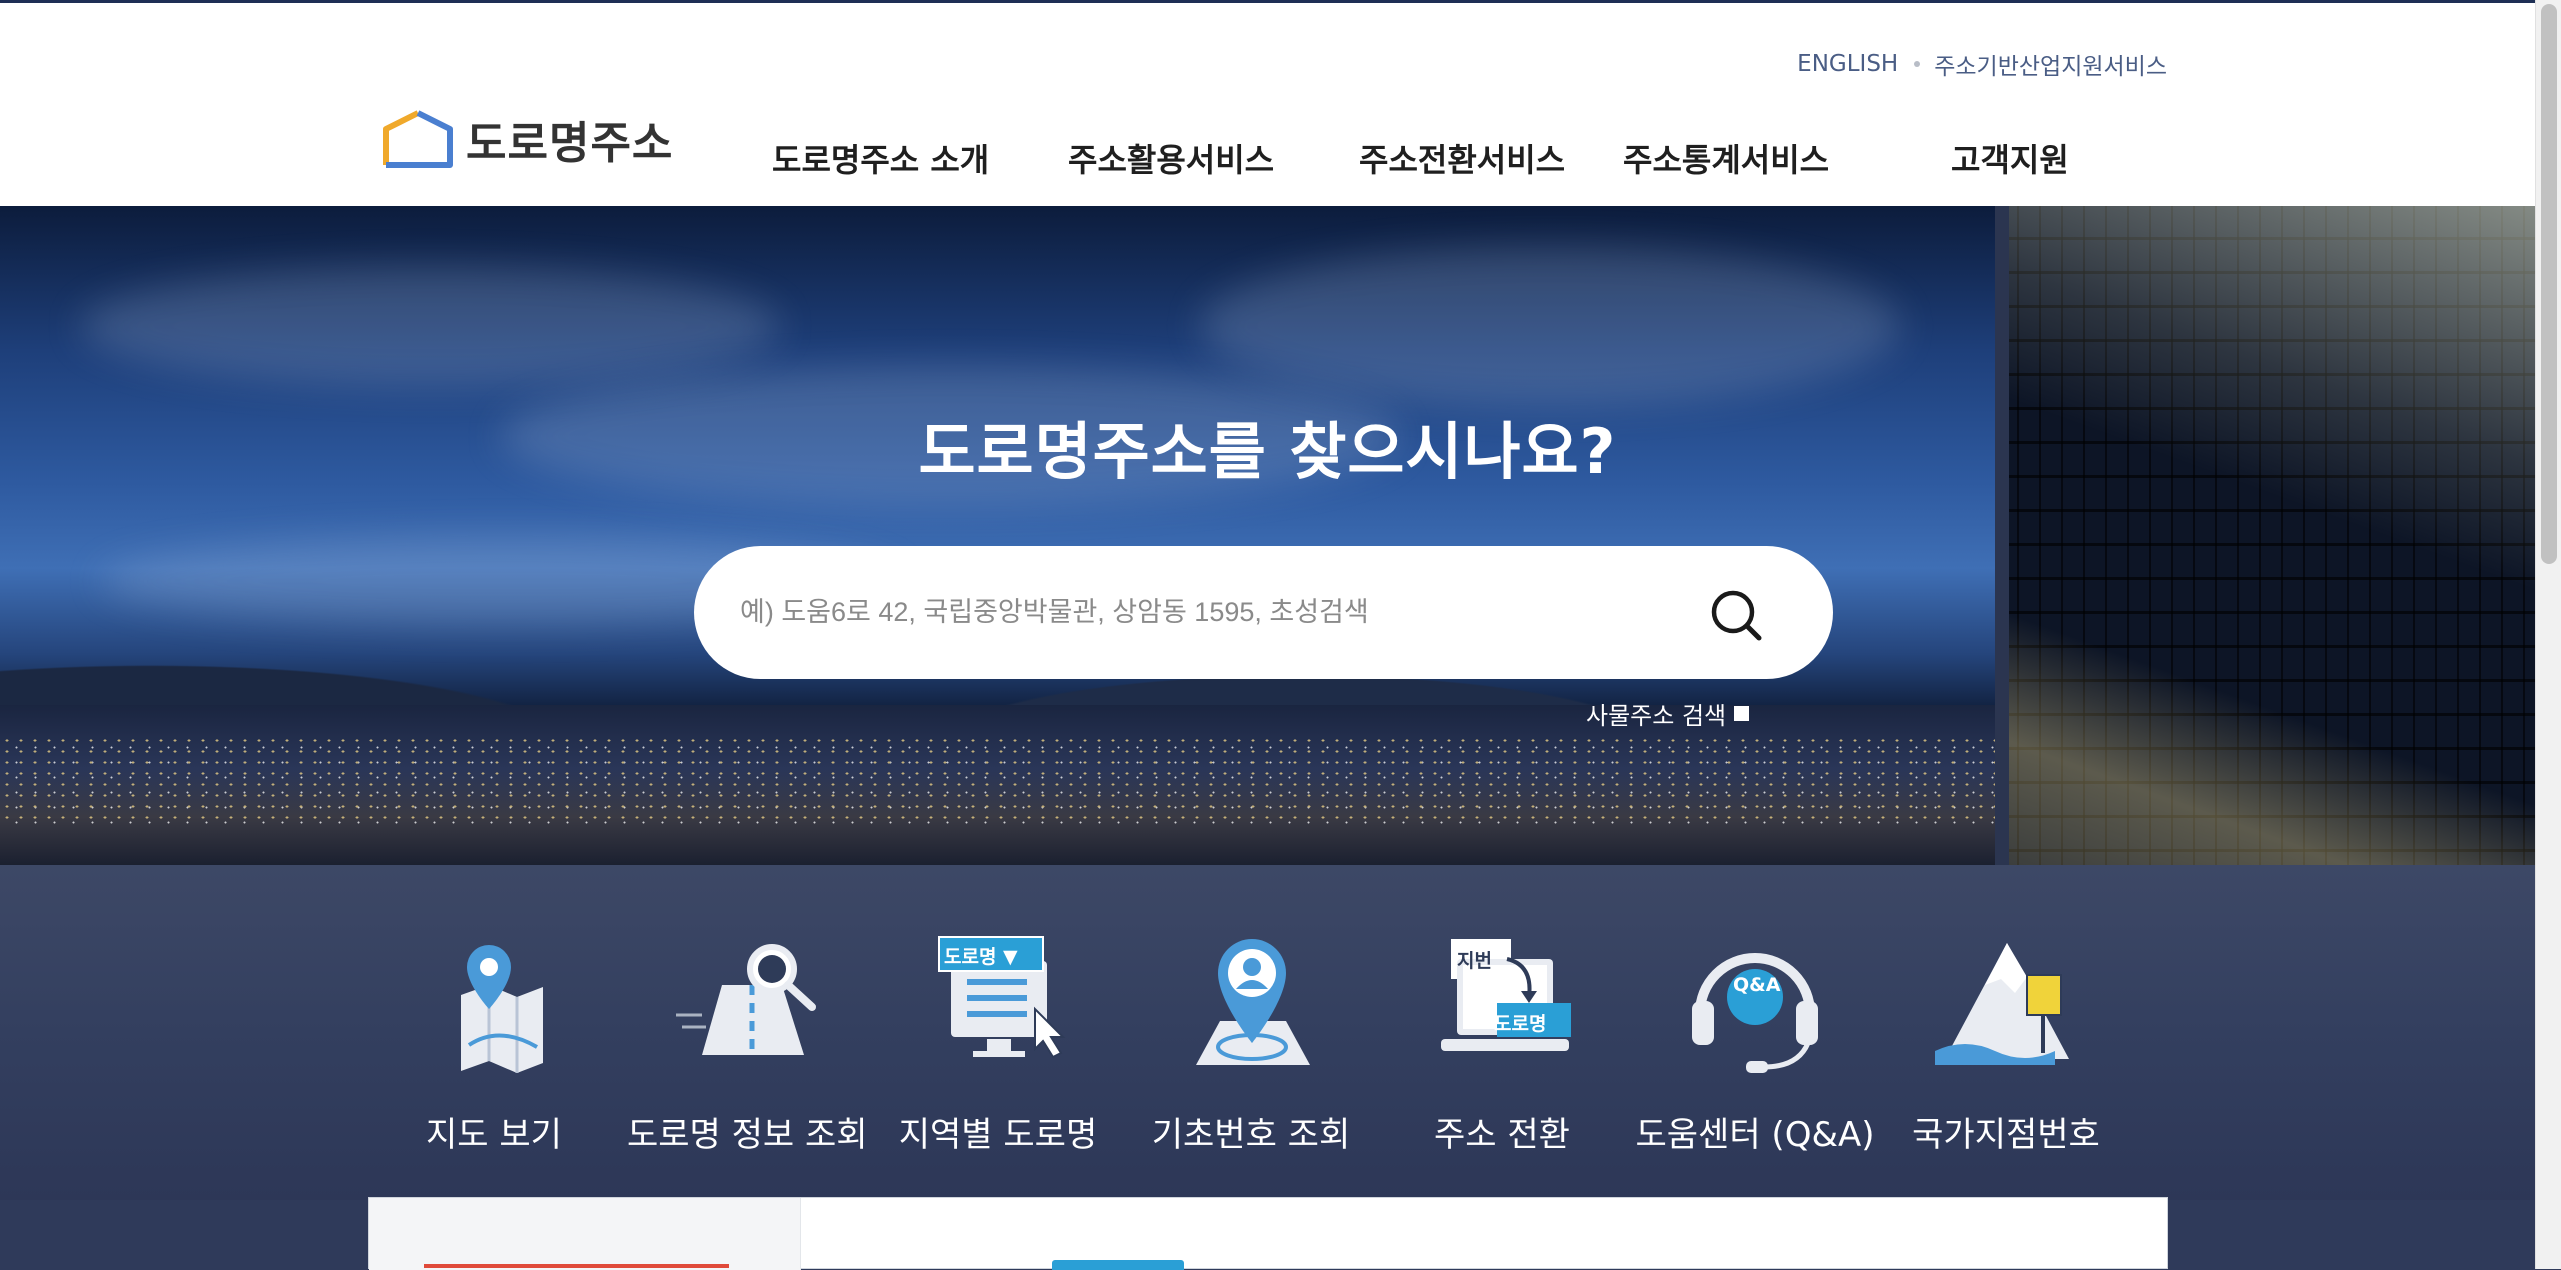 This screenshot has width=2561, height=1270. I want to click on qa-text: Q&A, so click(1757, 985).